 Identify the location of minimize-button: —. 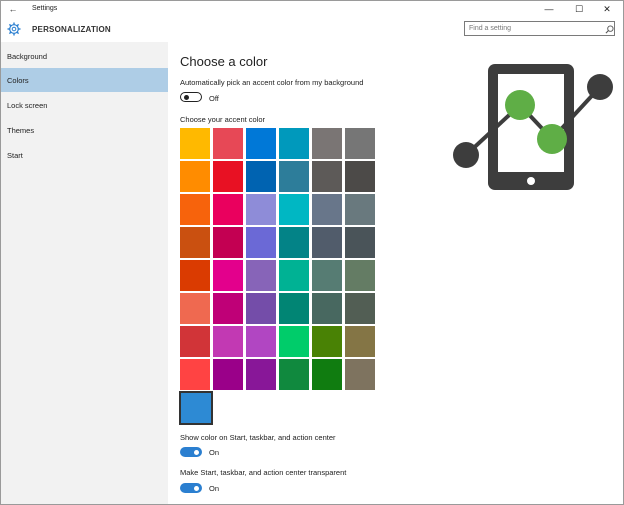
(549, 9).